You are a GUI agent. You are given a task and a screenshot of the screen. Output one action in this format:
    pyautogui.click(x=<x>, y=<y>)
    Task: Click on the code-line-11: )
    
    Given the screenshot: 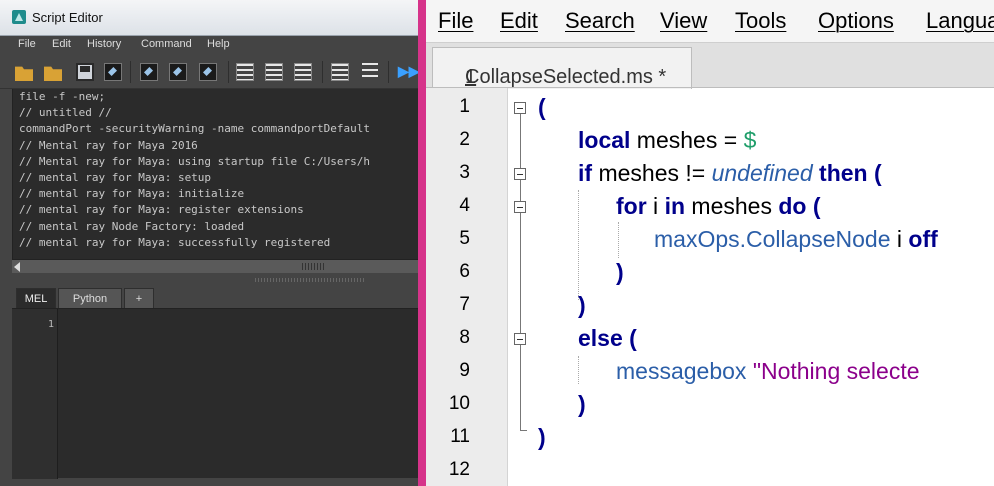 What is the action you would take?
    pyautogui.click(x=542, y=437)
    